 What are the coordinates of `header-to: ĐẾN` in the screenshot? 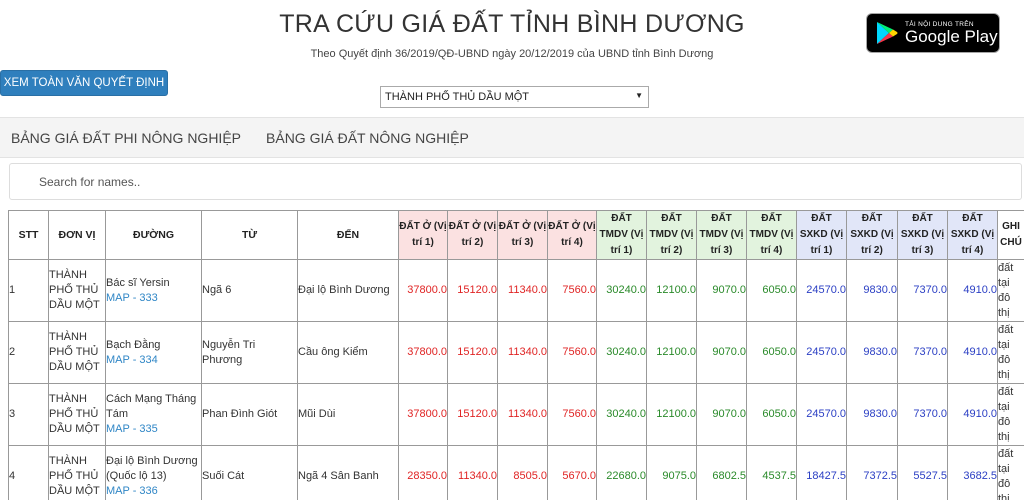 It's located at (348, 235).